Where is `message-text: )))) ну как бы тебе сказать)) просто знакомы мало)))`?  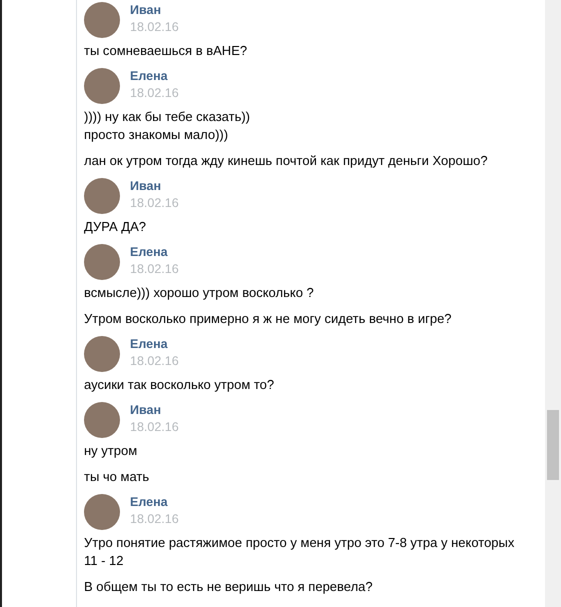 message-text: )))) ну как бы тебе сказать)) просто знакомы мало))) is located at coordinates (168, 126).